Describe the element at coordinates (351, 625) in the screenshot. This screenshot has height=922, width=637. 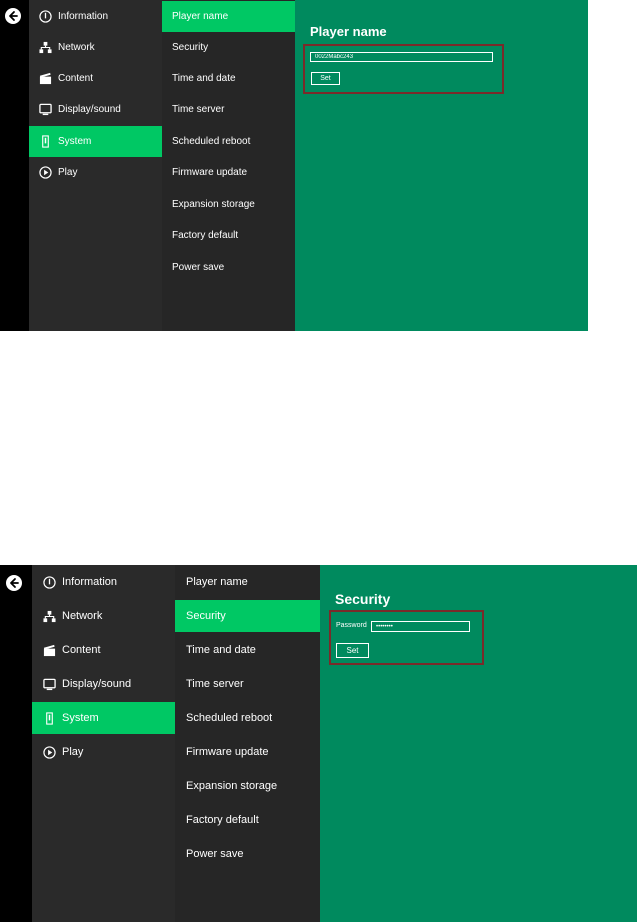
I see `password-label: Password` at that location.